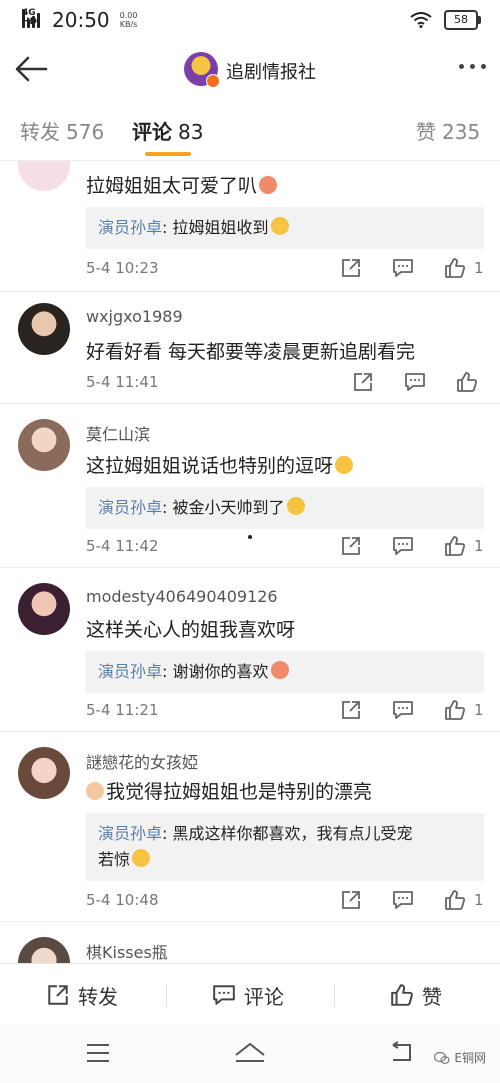 This screenshot has height=1083, width=500. I want to click on comment-item: wxjgxo1989 好看好看 每天都要等凌晨更新追剧看完 5-4 11:41, so click(250, 347).